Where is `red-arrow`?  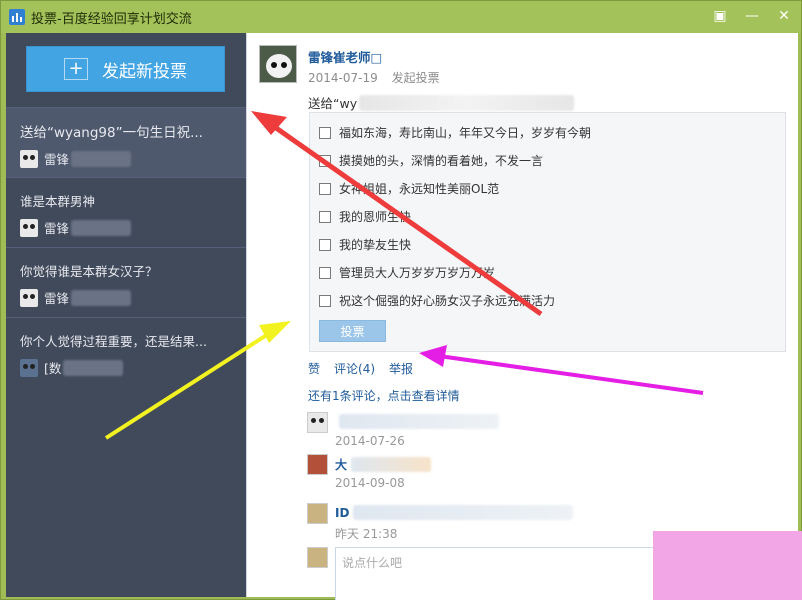
red-arrow is located at coordinates (397, 214).